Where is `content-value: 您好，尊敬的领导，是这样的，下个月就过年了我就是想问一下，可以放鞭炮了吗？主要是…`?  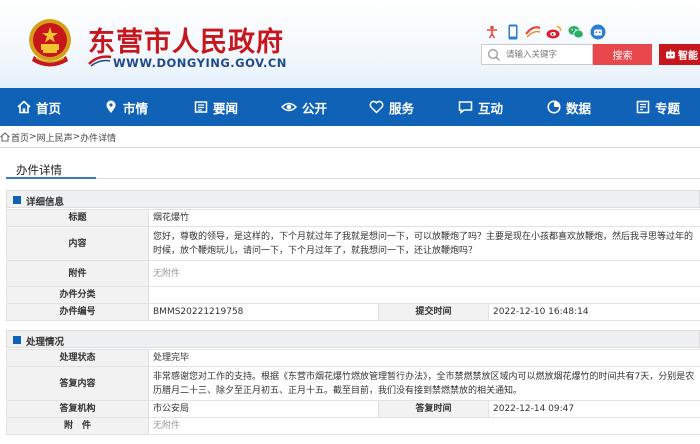 content-value: 您好，尊敬的领导，是这样的，下个月就过年了我就是想问一下，可以放鞭炮了吗？主要是… is located at coordinates (423, 243).